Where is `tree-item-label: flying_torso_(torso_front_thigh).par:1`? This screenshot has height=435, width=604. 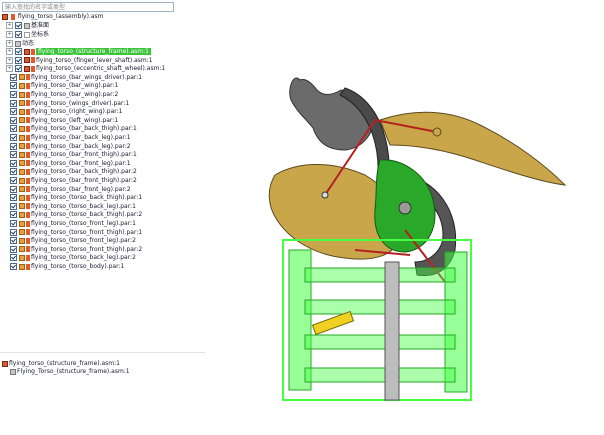
tree-item-label: flying_torso_(torso_front_thigh).par:1 is located at coordinates (87, 232).